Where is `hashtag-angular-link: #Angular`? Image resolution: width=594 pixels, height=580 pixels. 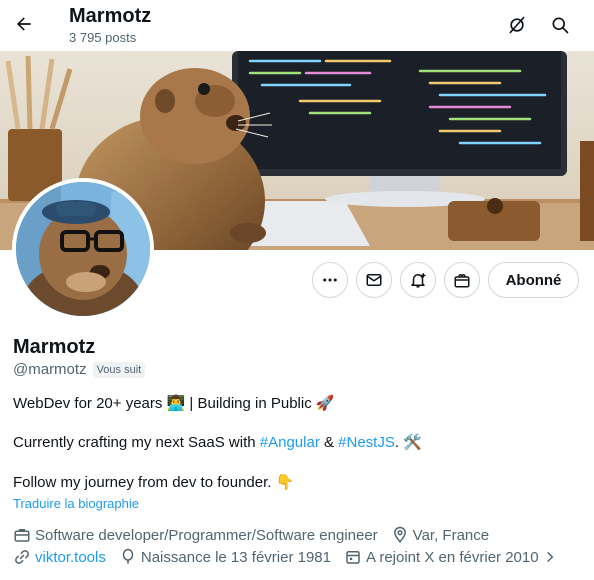 hashtag-angular-link: #Angular is located at coordinates (290, 442).